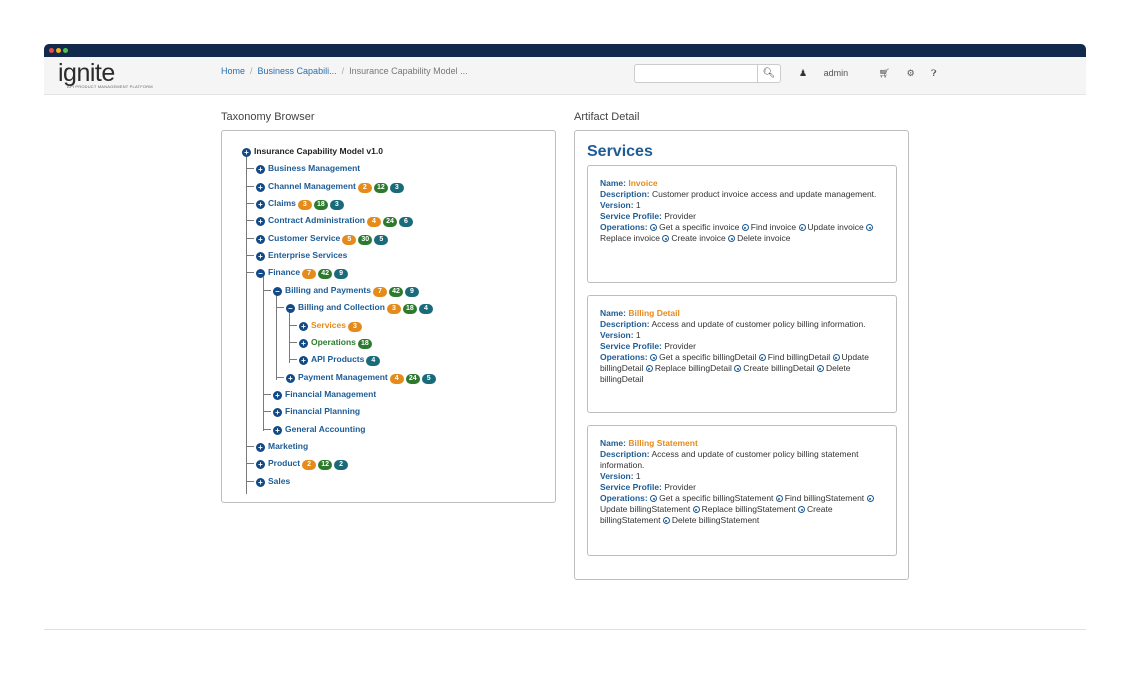 The height and width of the screenshot is (697, 1128). Describe the element at coordinates (662, 443) in the screenshot. I see `service-name: Billing Statement` at that location.